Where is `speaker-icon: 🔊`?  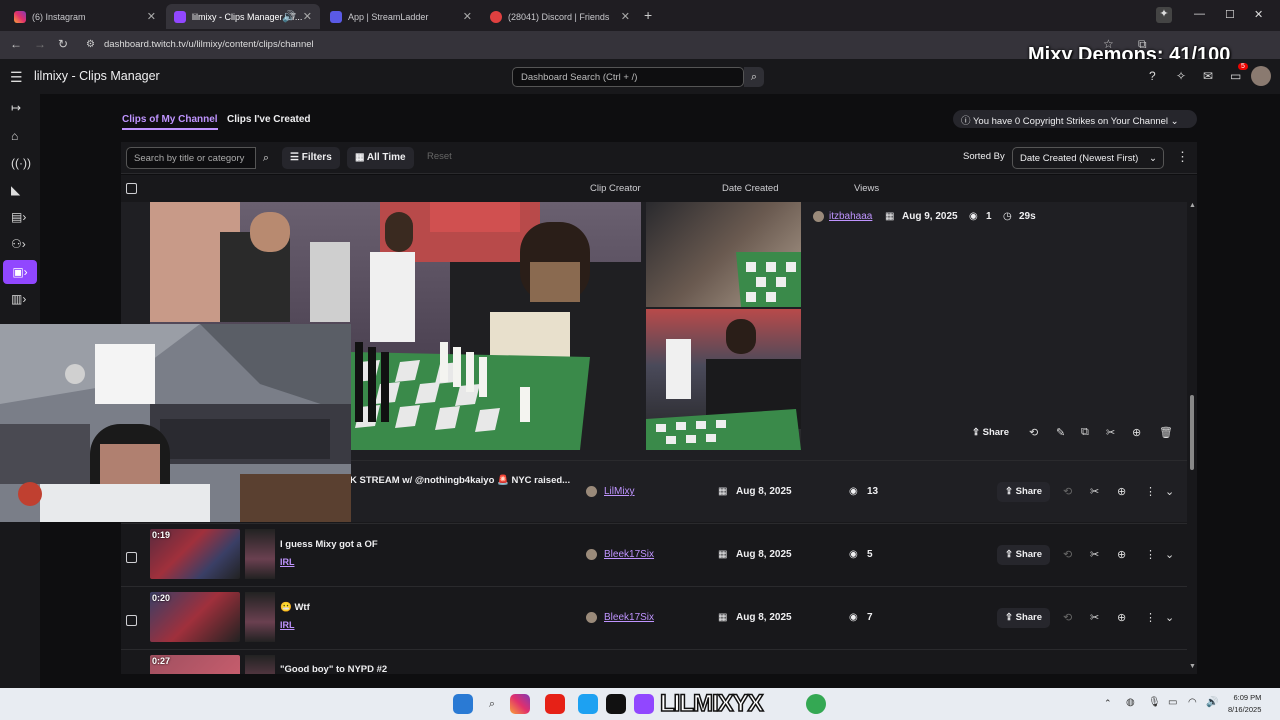 speaker-icon: 🔊 is located at coordinates (289, 16).